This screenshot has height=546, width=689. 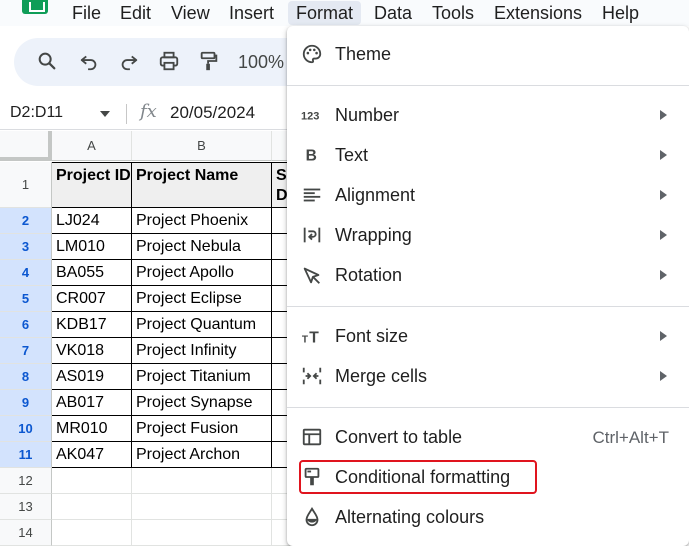 What do you see at coordinates (367, 115) in the screenshot?
I see `menu-item-label: Number` at bounding box center [367, 115].